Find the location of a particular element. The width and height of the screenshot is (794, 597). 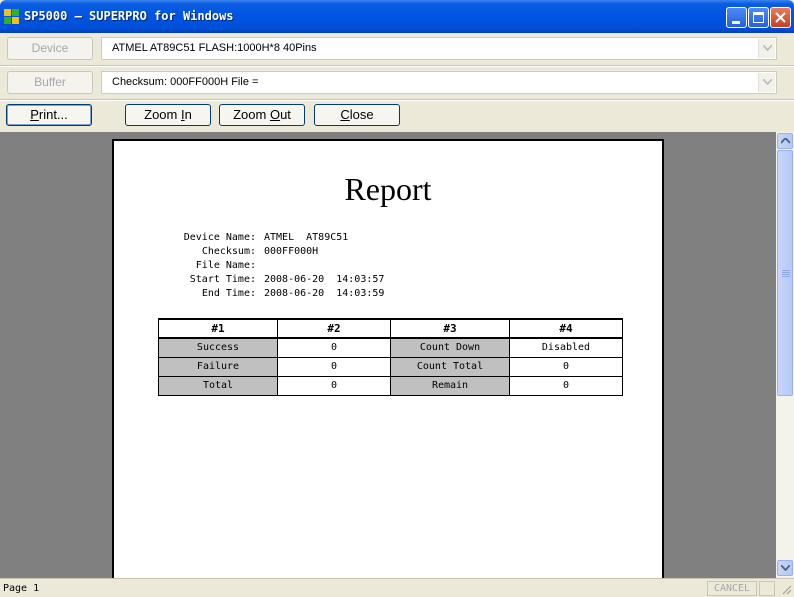

close-accel: C is located at coordinates (345, 114).